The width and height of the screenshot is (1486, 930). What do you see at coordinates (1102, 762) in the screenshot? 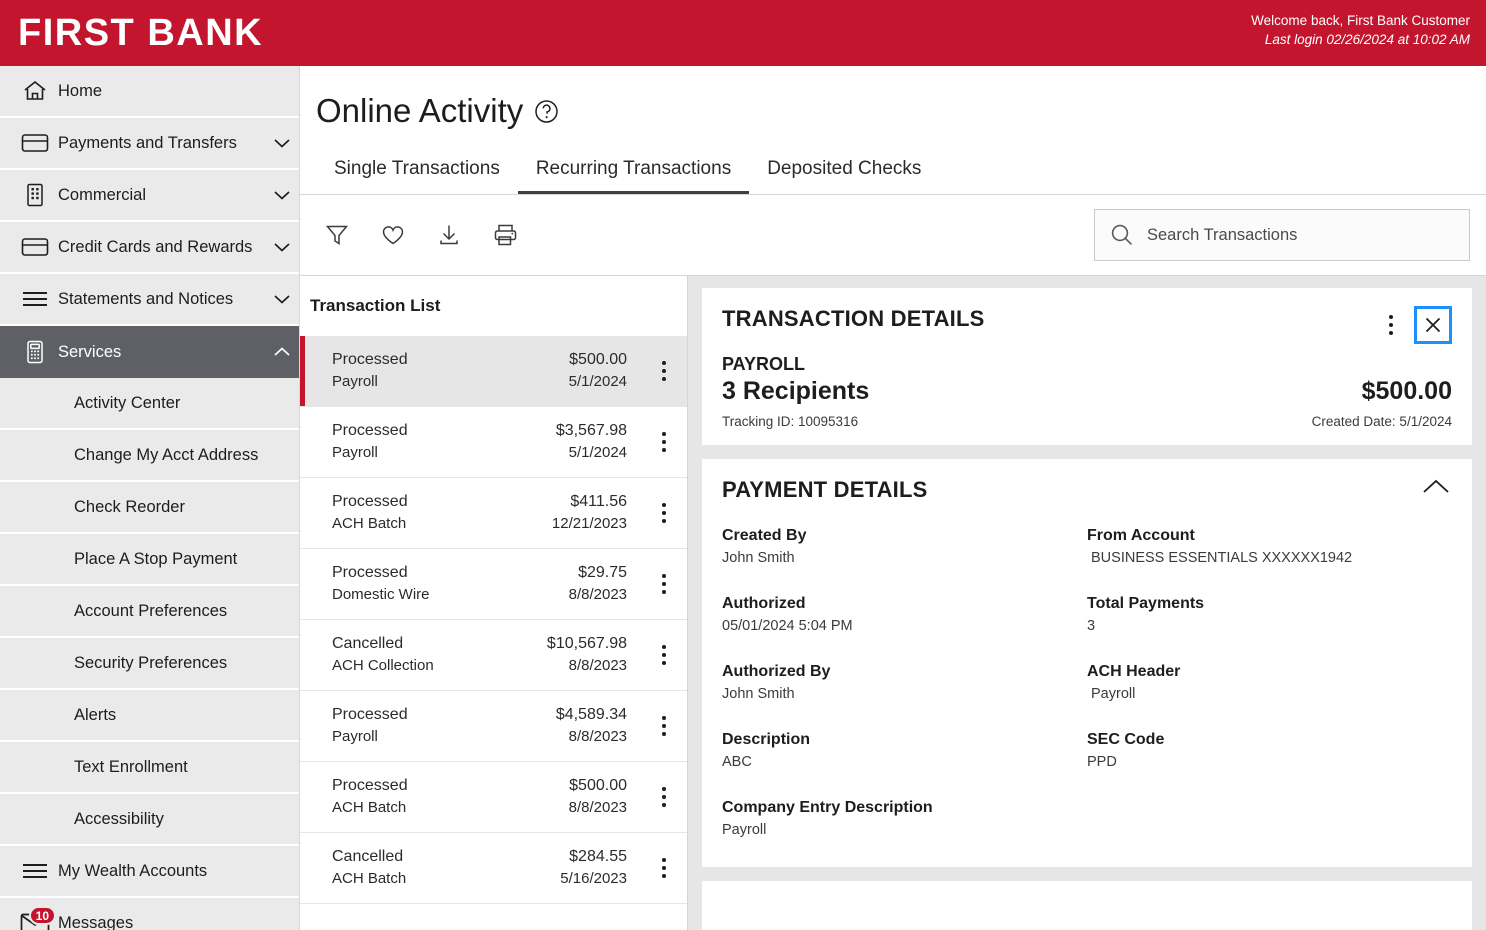
I see `field-value: PPD` at bounding box center [1102, 762].